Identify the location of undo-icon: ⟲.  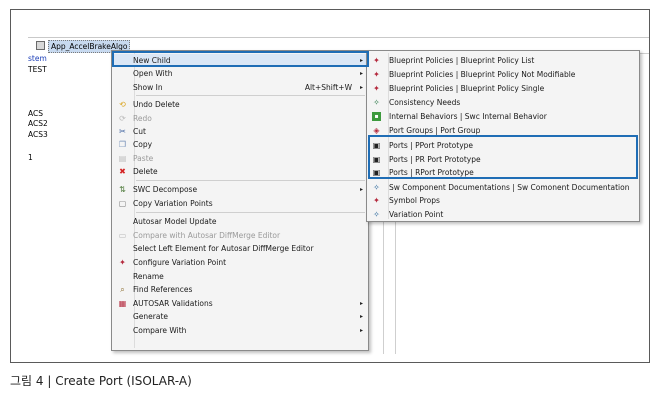
(122, 104).